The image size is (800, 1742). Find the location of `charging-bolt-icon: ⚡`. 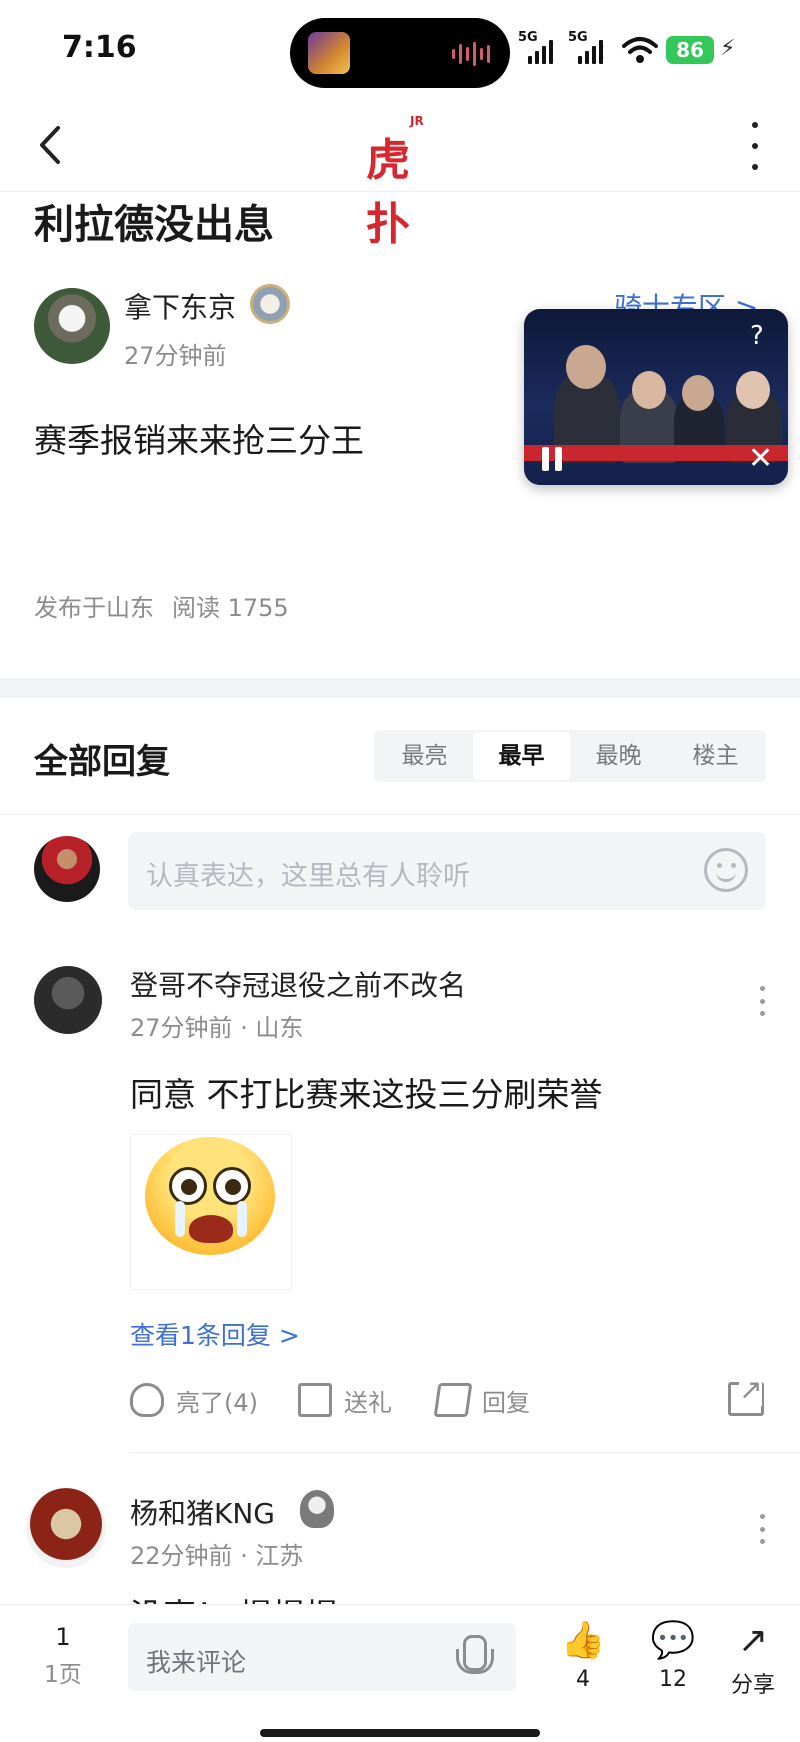

charging-bolt-icon: ⚡ is located at coordinates (728, 48).